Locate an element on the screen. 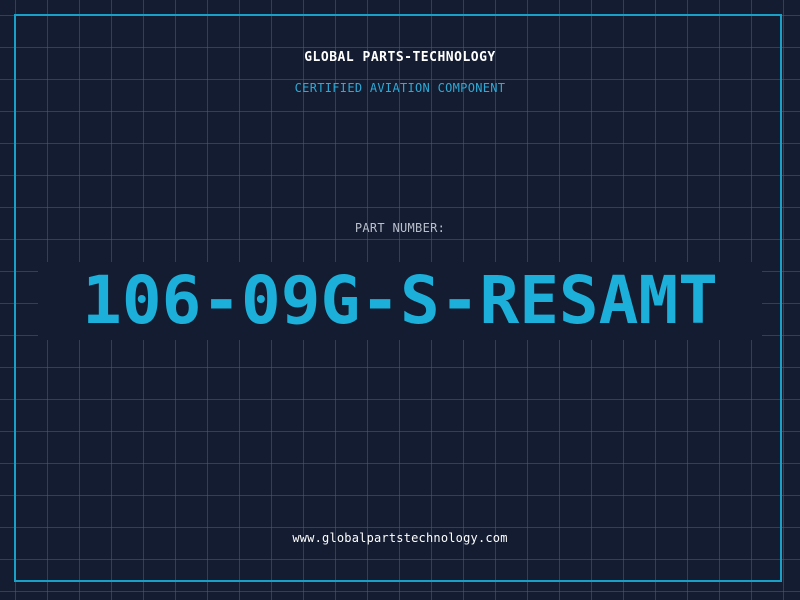 This screenshot has width=800, height=600. part-number-value: 106-09G-S-RESAMT is located at coordinates (400, 300).